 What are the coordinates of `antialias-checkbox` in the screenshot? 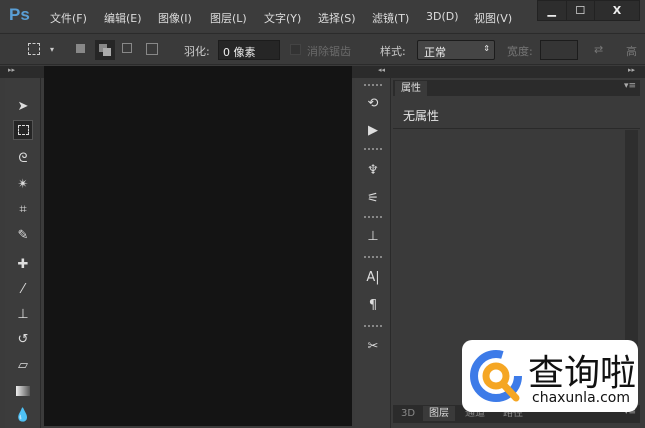 It's located at (295, 49).